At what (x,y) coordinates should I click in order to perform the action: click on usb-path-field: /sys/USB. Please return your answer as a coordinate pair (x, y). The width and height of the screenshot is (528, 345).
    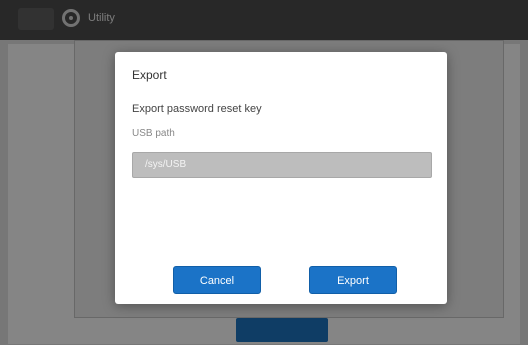
    Looking at the image, I should click on (282, 165).